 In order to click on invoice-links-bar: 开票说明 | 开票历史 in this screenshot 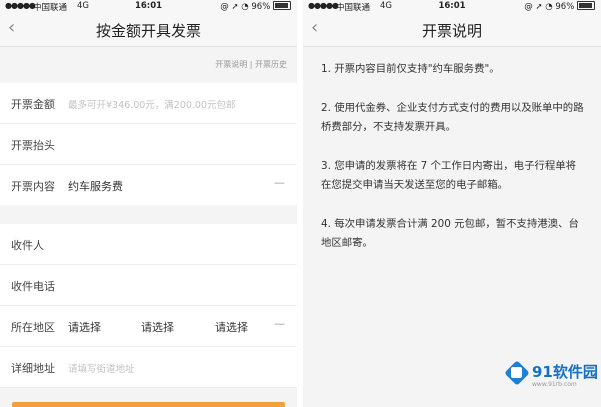, I will do `click(148, 65)`.